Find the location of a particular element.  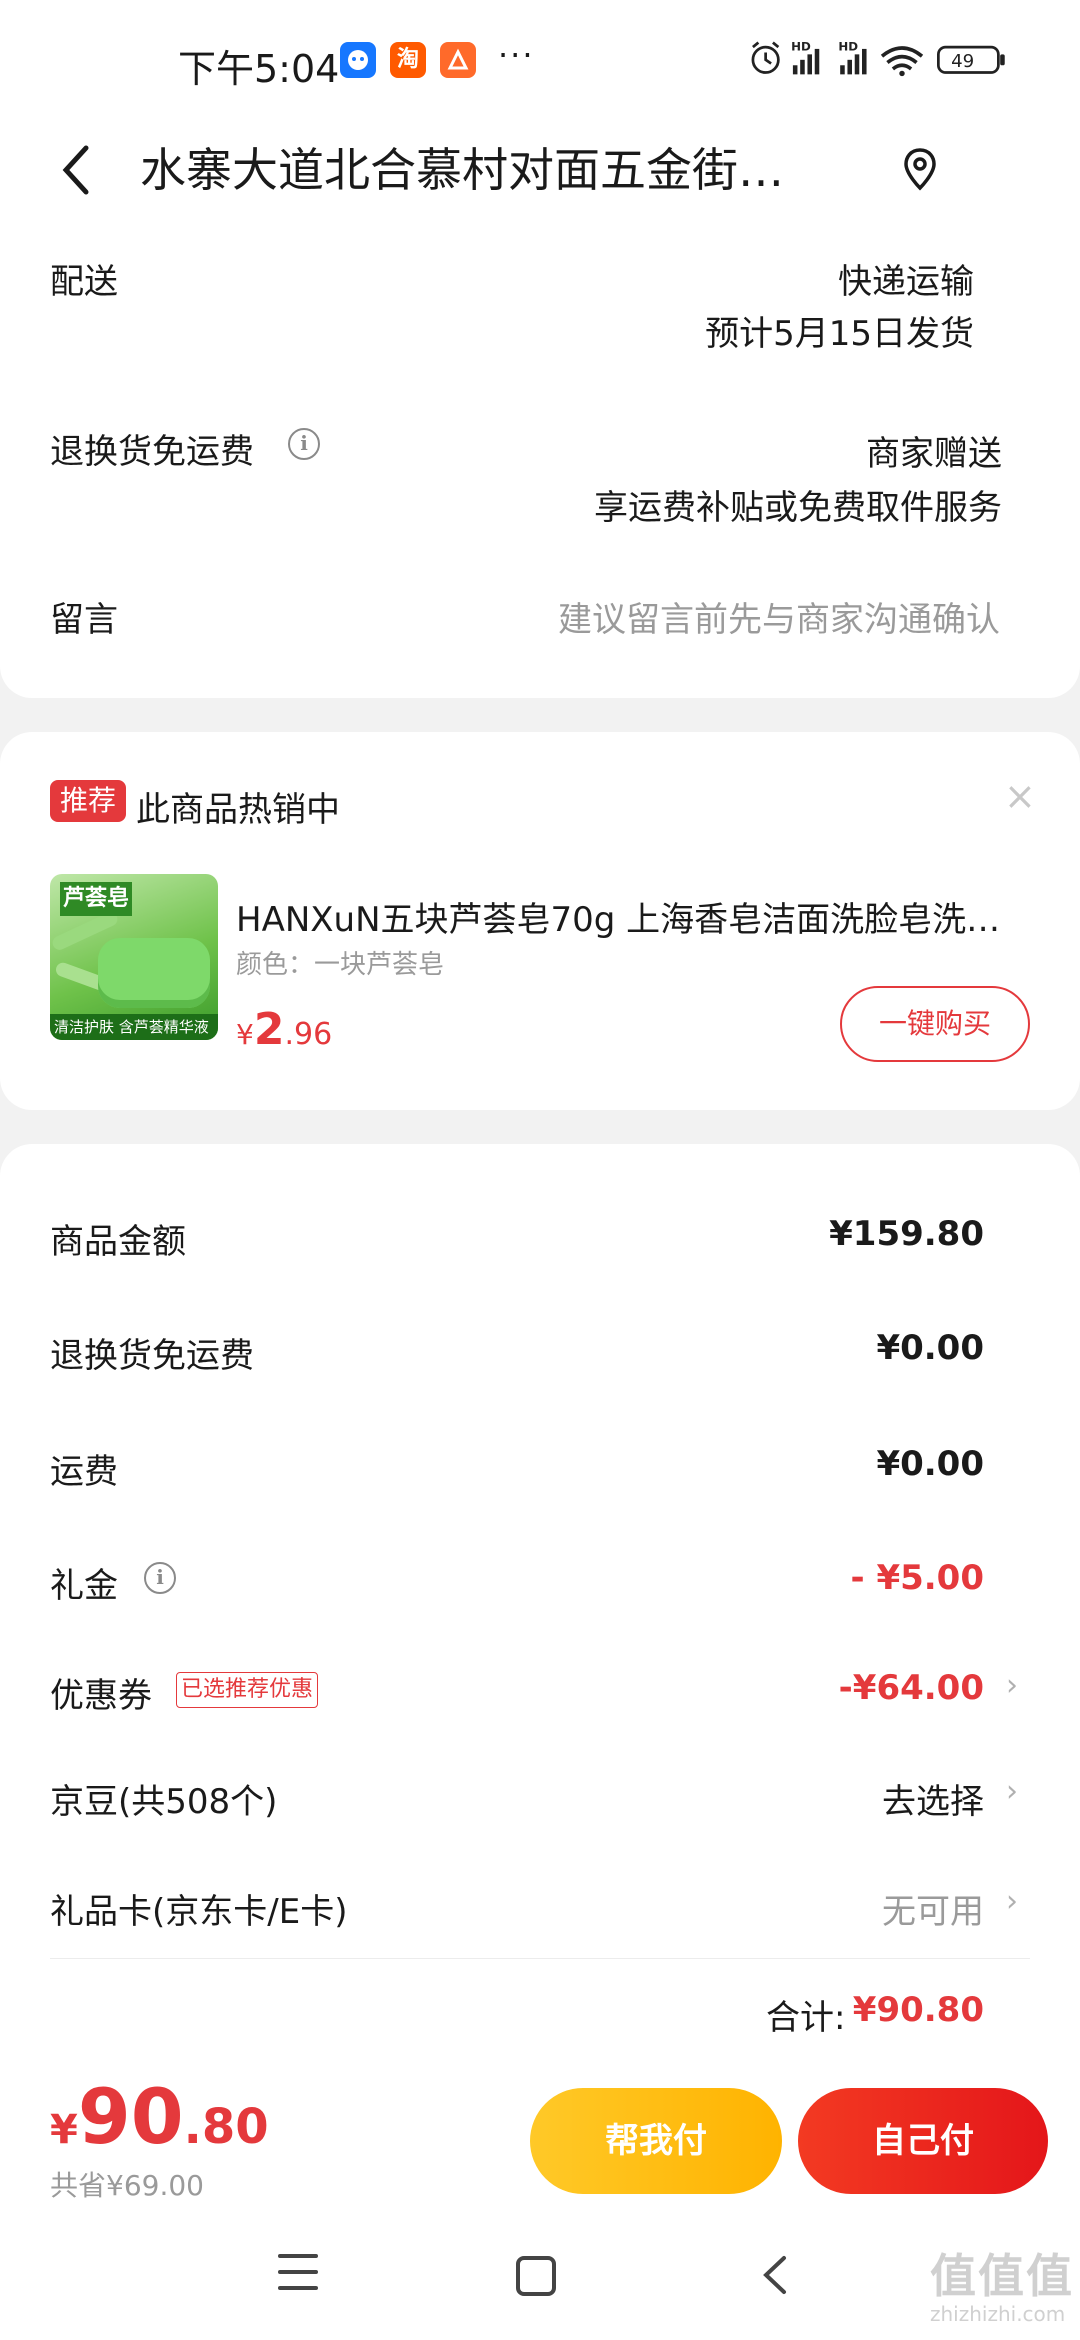

taobao-icon: 淘 is located at coordinates (408, 60).